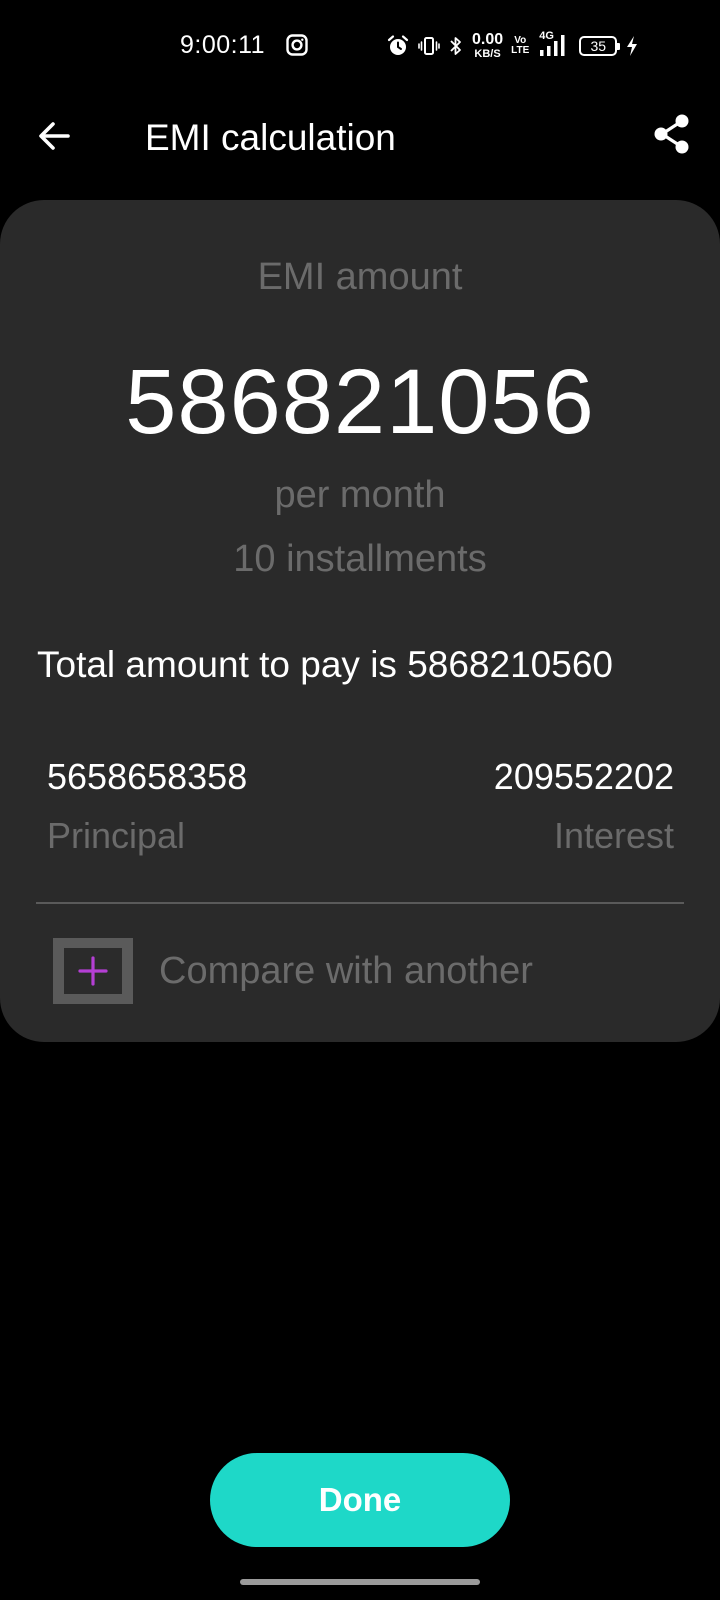  I want to click on alarm-icon, so click(398, 46).